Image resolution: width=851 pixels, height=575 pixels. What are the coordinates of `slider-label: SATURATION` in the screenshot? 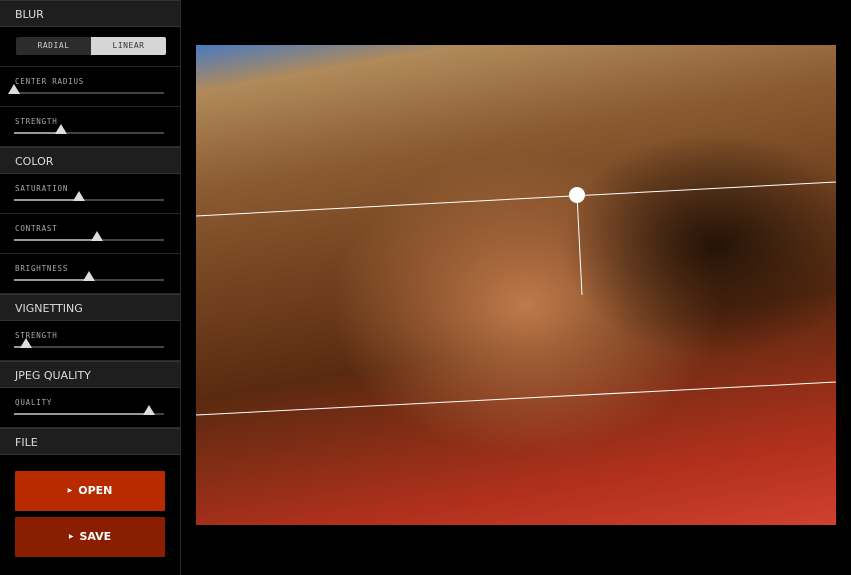 It's located at (42, 188).